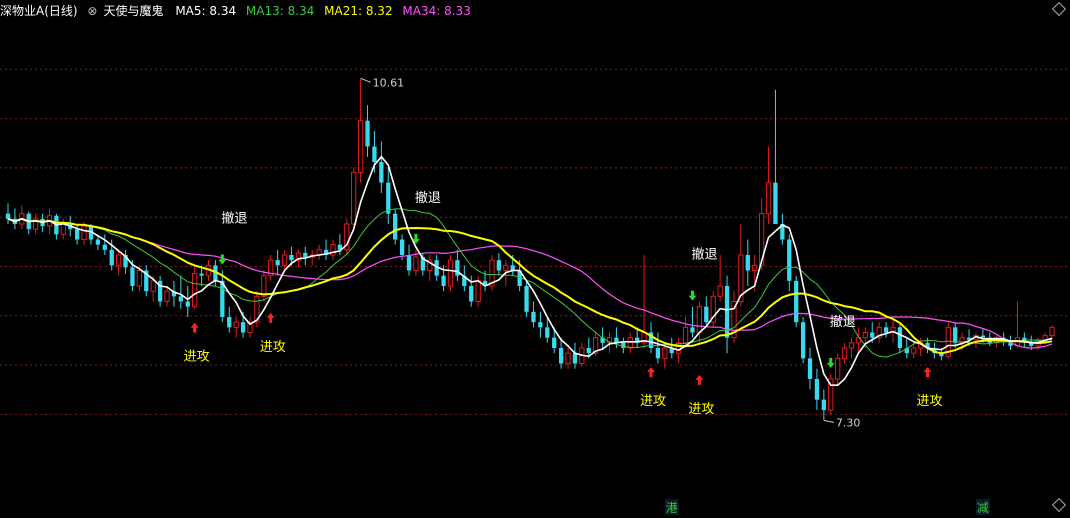 The height and width of the screenshot is (518, 1070). I want to click on max-price-label: 10.61, so click(389, 82).